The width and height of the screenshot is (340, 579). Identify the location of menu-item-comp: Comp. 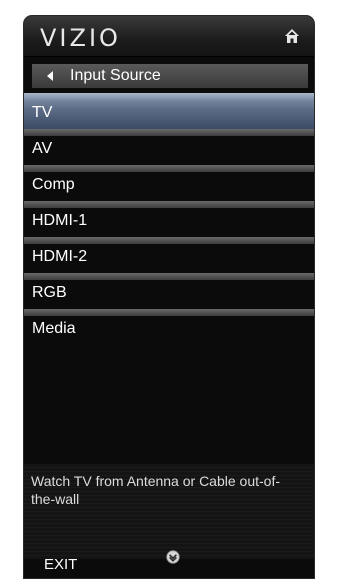
(169, 183).